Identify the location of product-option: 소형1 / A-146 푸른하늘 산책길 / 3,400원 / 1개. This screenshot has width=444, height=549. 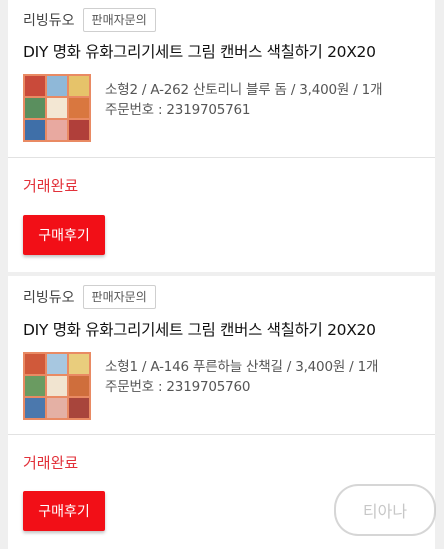
(242, 367).